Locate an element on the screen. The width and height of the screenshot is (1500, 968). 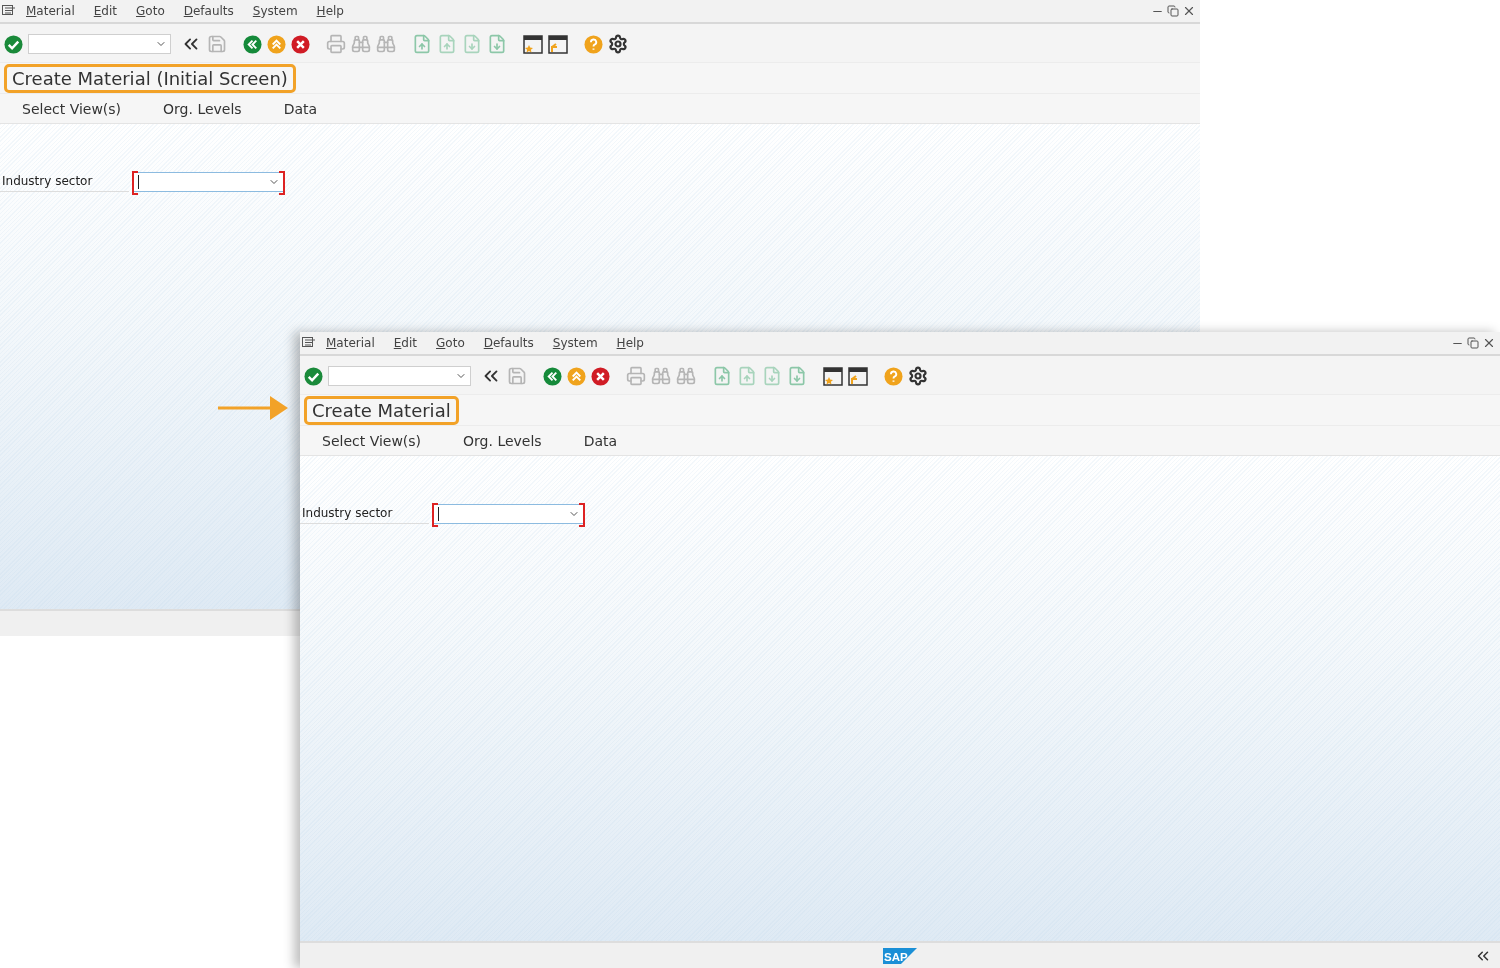
arrow is located at coordinates (254, 408).